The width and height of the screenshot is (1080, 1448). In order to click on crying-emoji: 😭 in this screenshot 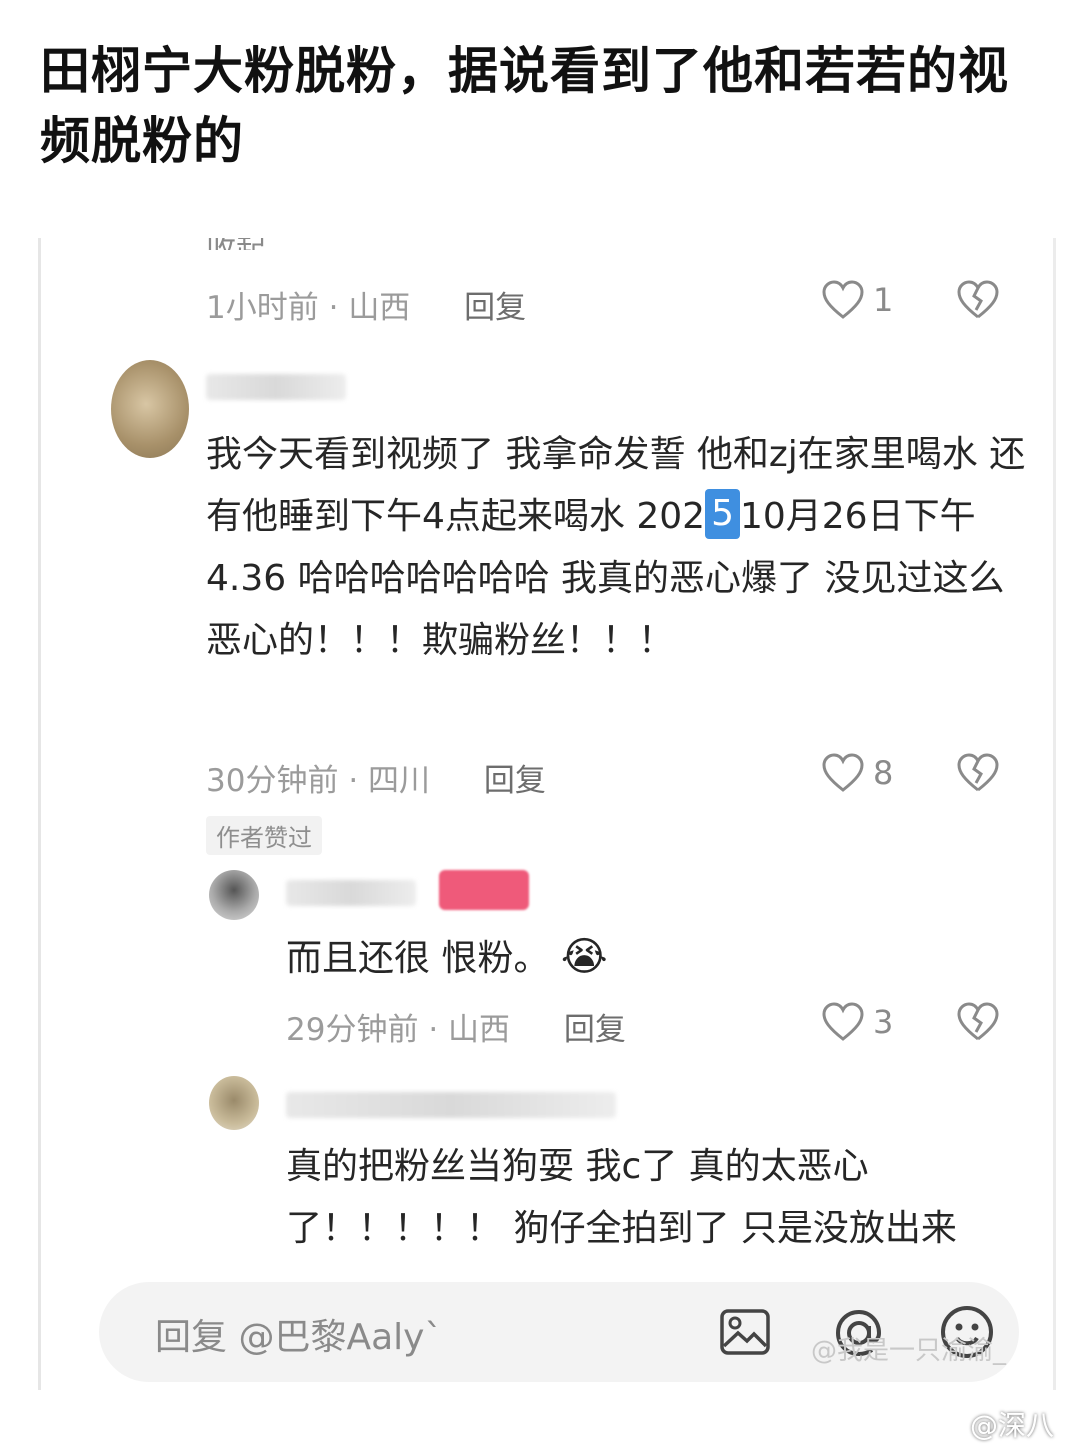, I will do `click(584, 957)`.